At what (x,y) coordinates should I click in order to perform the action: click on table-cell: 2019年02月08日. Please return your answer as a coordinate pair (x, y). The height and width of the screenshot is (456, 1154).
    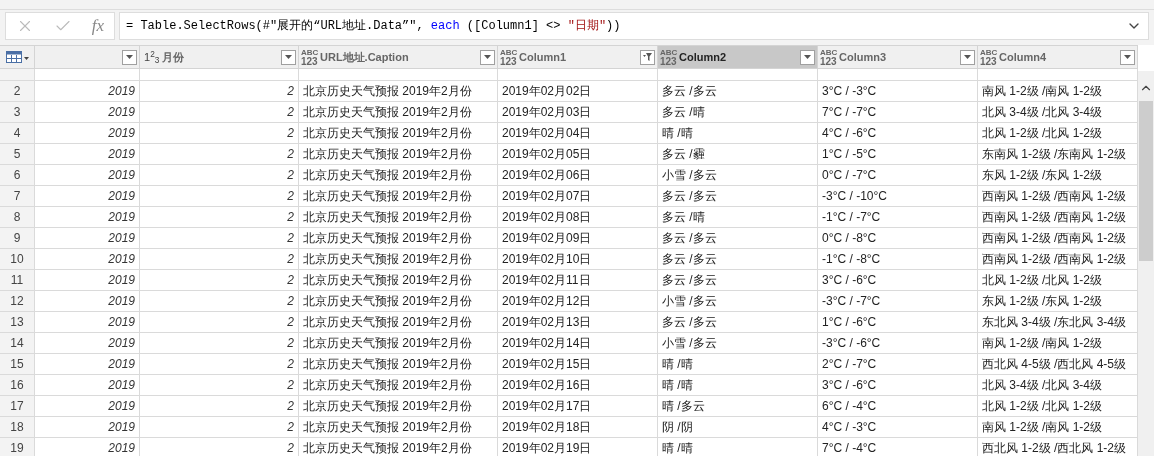
    Looking at the image, I should click on (578, 217).